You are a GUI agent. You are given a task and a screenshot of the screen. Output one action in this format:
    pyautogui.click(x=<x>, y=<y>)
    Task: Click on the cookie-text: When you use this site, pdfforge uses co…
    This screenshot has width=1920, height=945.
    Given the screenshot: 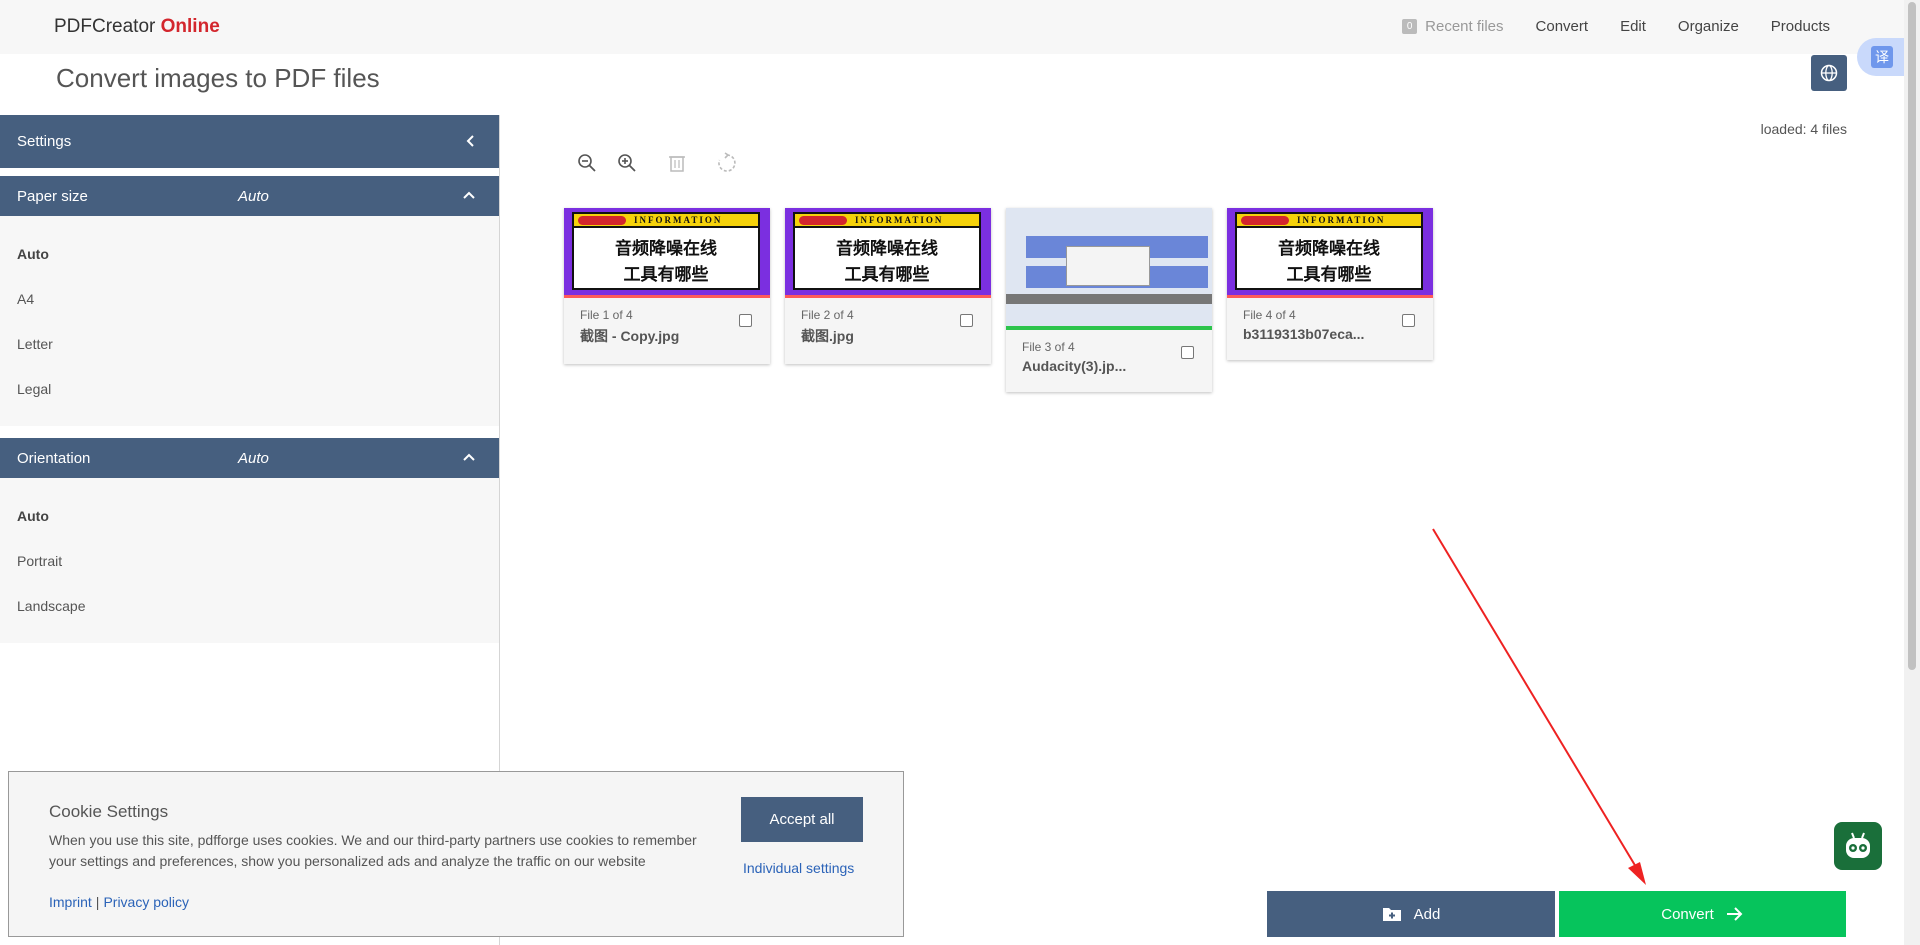 What is the action you would take?
    pyautogui.click(x=373, y=850)
    